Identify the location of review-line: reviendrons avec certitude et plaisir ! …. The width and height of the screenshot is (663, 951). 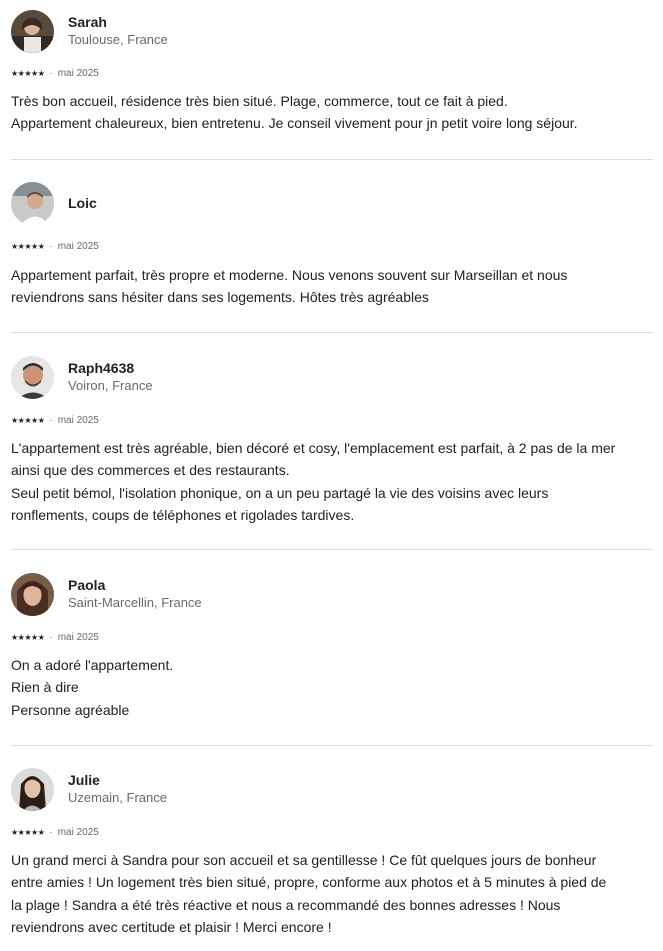
(171, 926).